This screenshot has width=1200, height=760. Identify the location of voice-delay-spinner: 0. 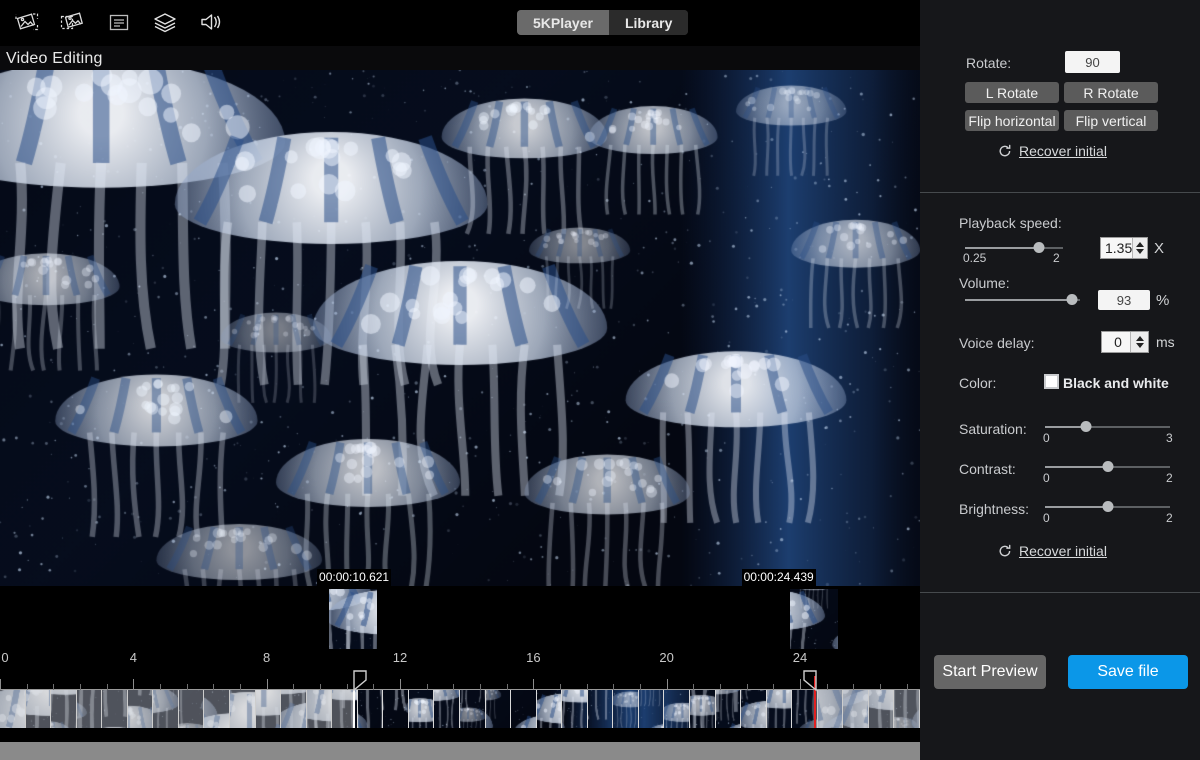
(1125, 342).